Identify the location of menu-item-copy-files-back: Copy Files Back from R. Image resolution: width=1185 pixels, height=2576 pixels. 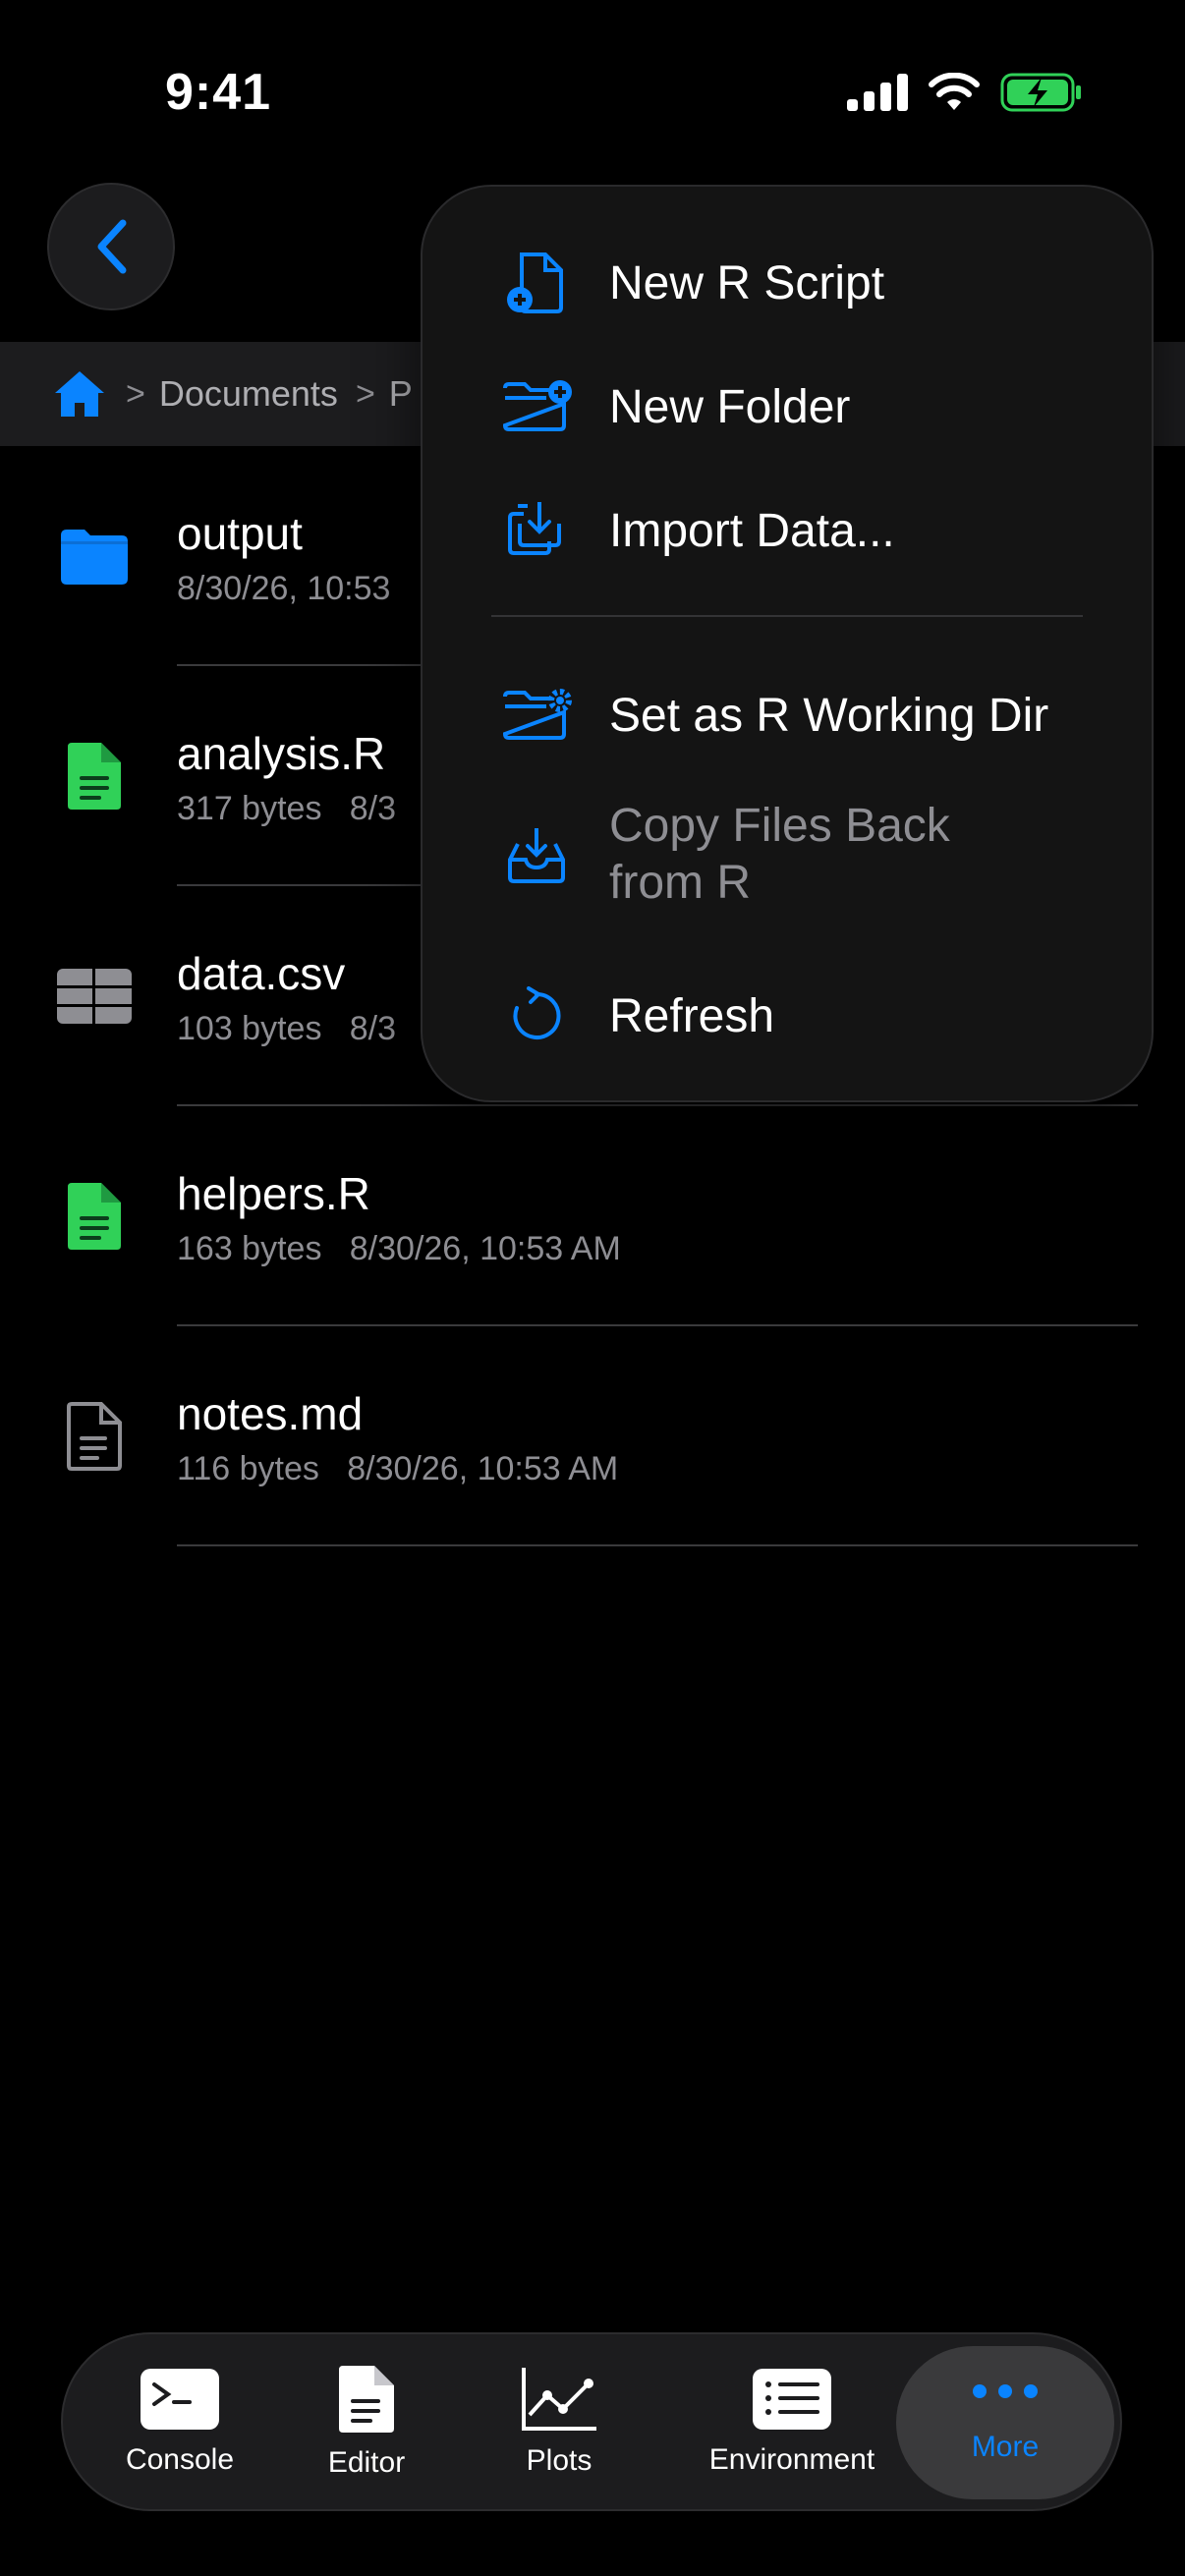
(788, 855).